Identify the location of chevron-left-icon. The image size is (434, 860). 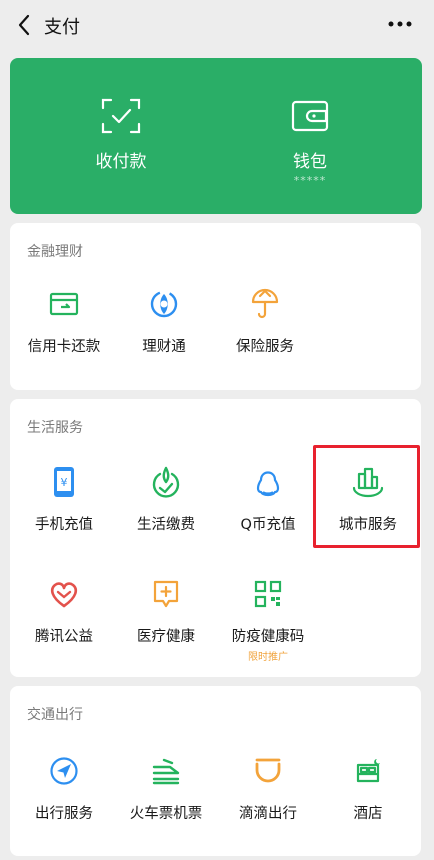
(24, 25).